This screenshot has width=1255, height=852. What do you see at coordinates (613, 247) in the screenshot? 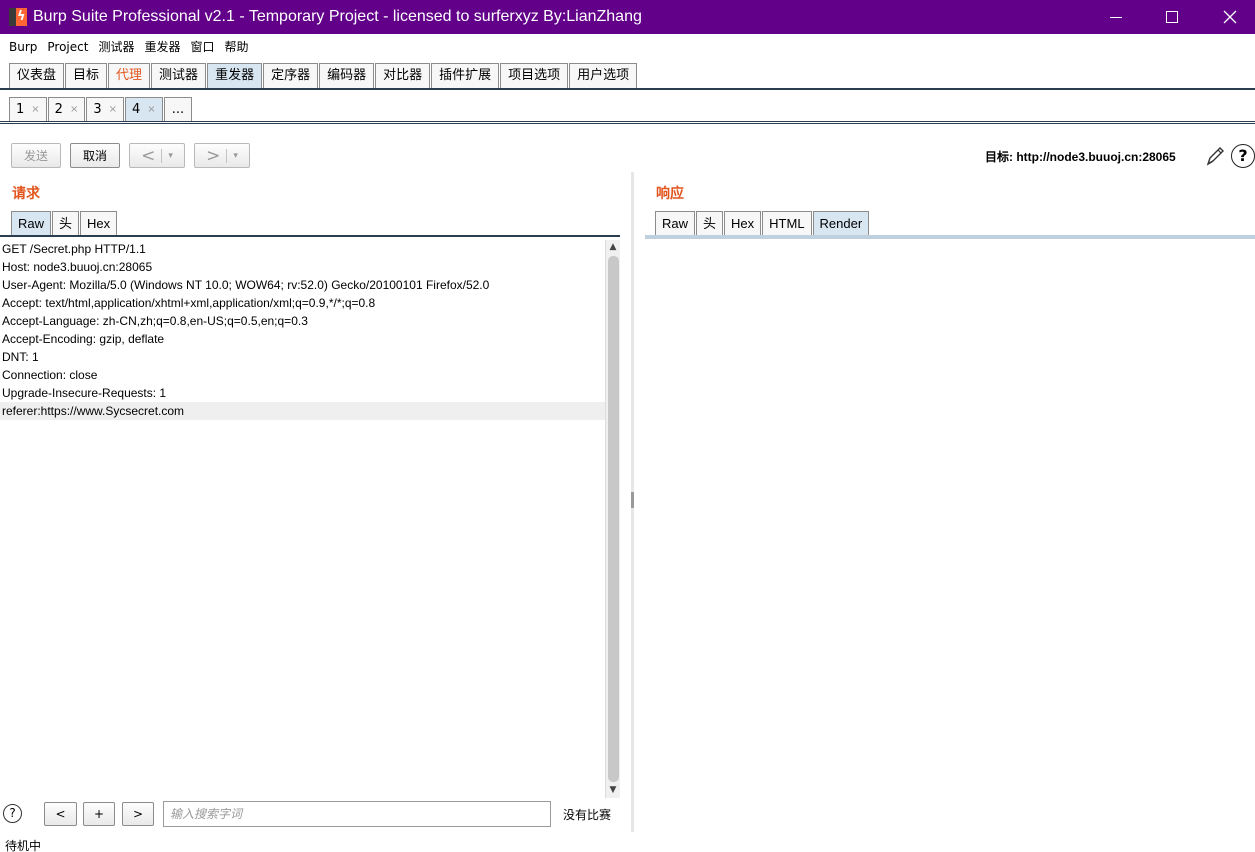
I see `scroll-up-icon: ▲` at bounding box center [613, 247].